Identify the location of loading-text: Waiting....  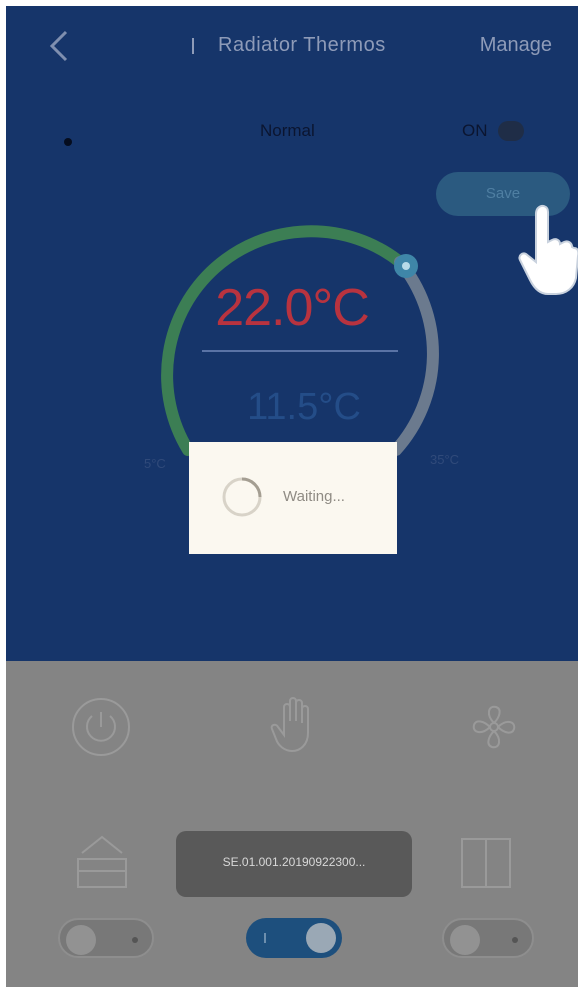
(314, 496).